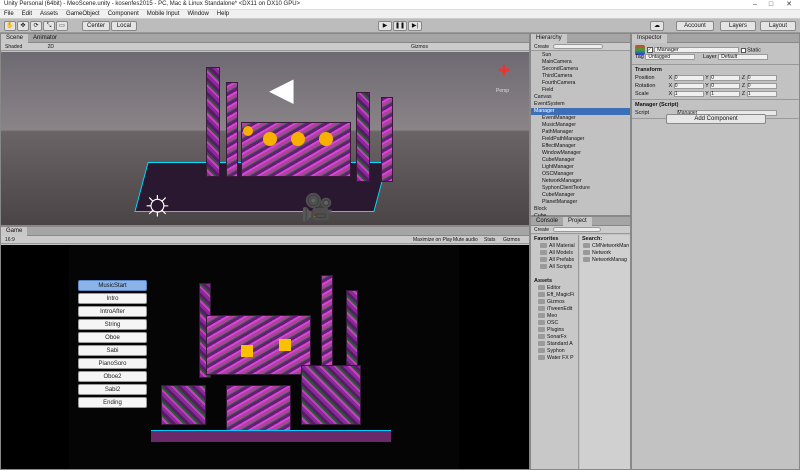 The width and height of the screenshot is (800, 470). I want to click on asset-folder: Water FX P, so click(558, 358).